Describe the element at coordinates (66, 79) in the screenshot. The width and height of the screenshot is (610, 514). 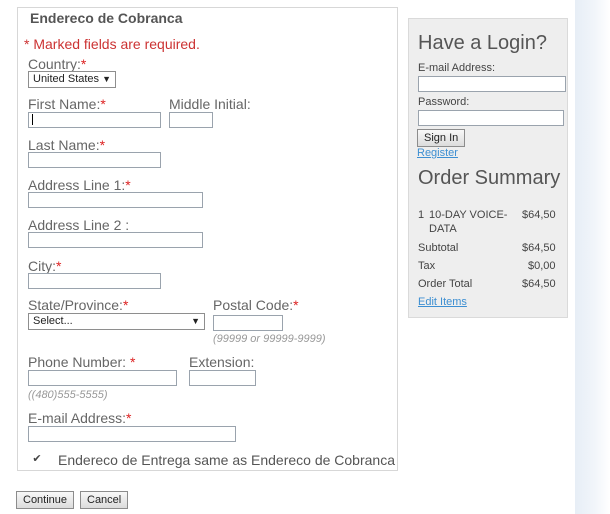
I see `country-select-value: United States` at that location.